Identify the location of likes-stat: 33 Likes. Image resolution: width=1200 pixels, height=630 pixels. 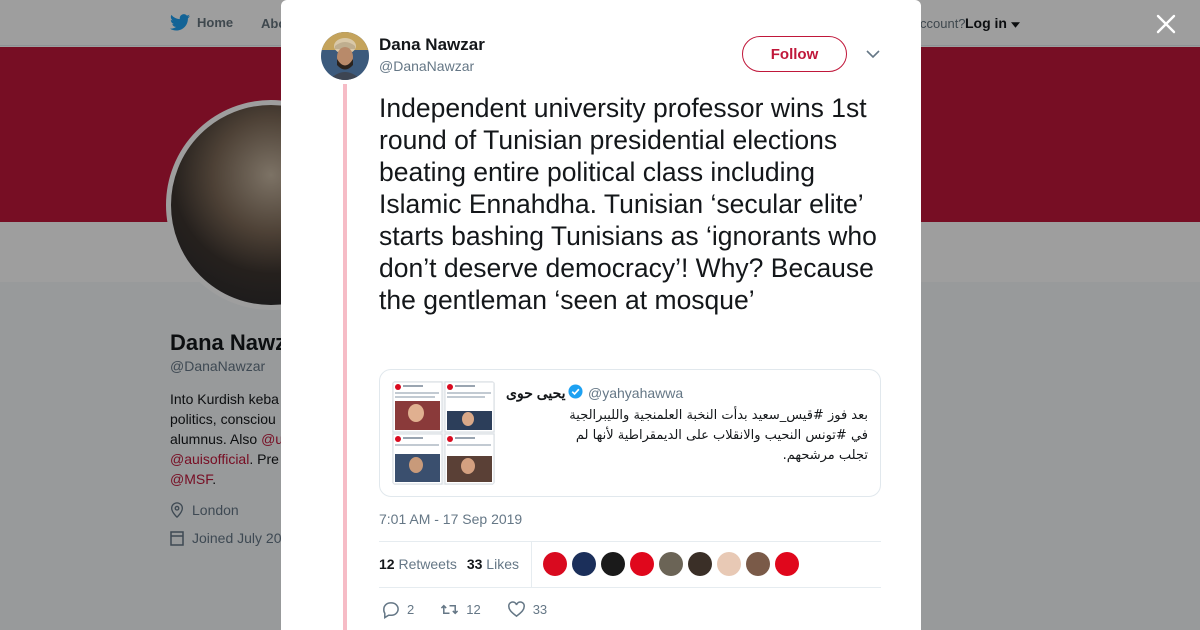
(493, 564).